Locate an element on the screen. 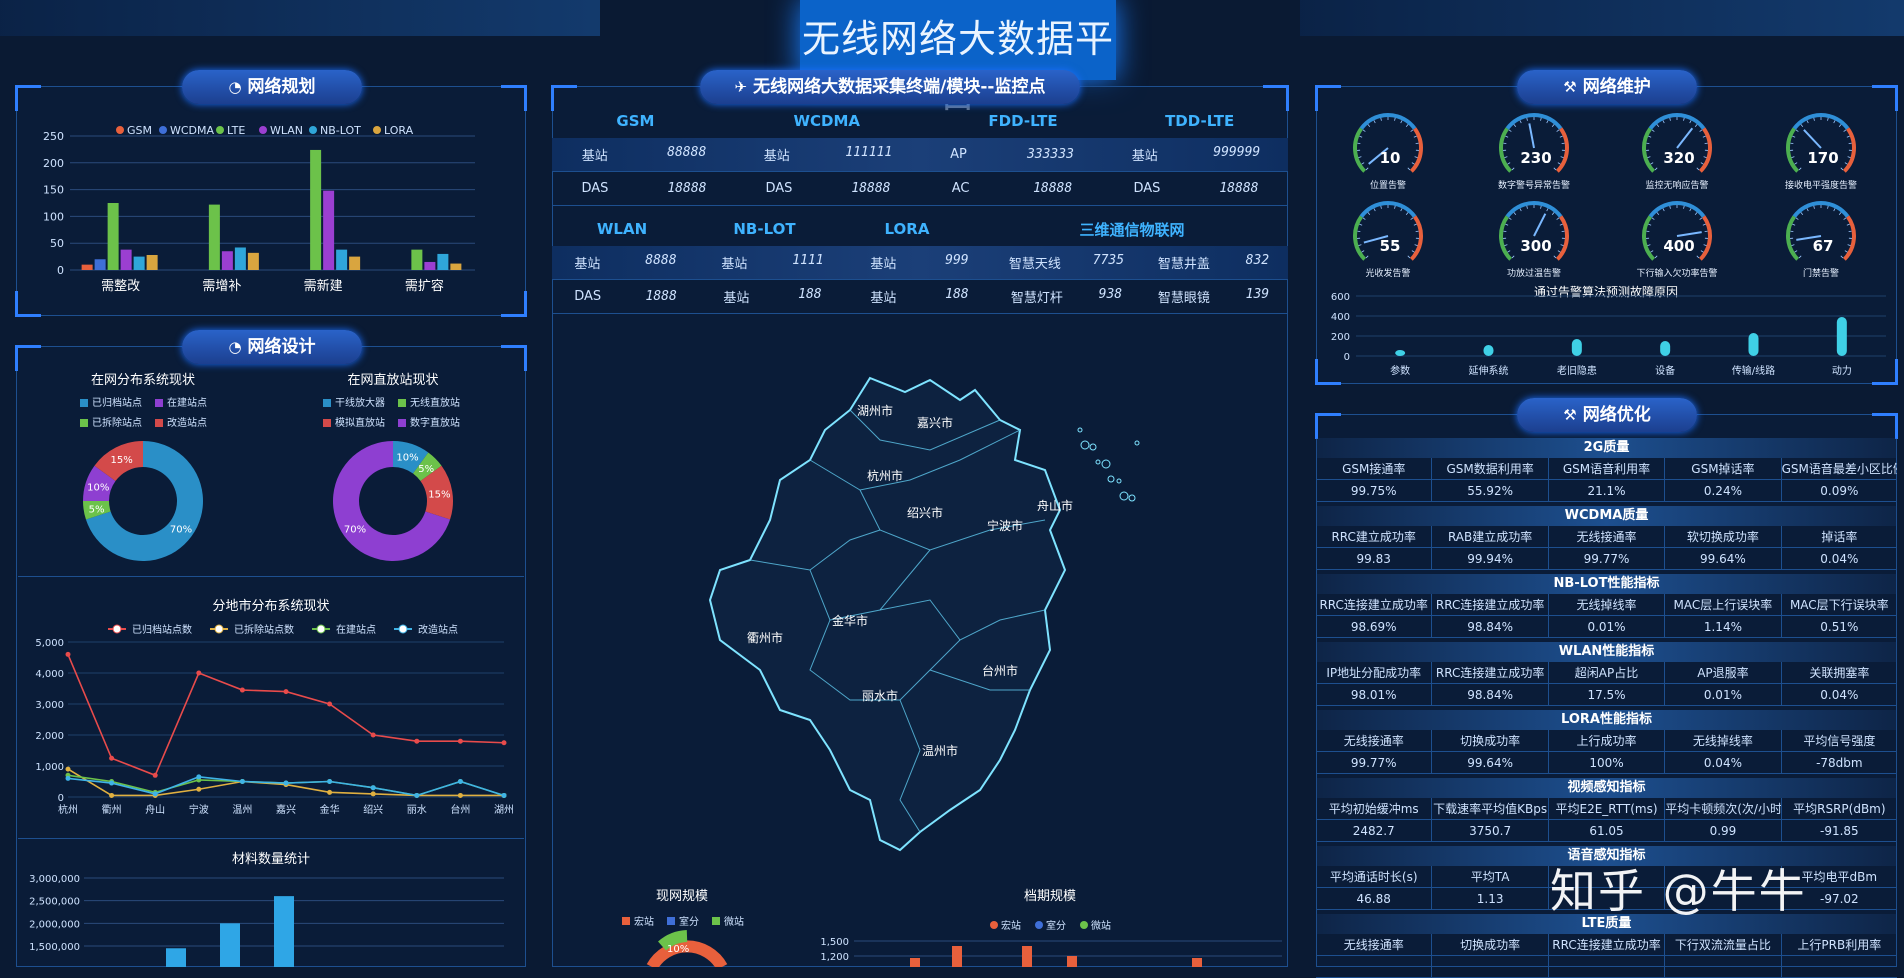  maintenance-title: ⚒网络维护 is located at coordinates (1607, 87).